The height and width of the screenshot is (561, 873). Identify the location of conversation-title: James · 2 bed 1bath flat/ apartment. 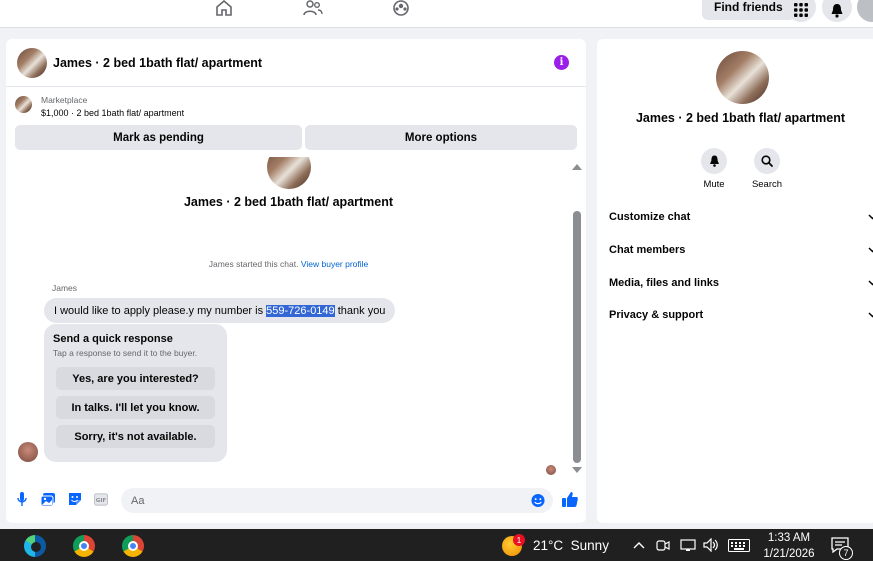
(288, 202).